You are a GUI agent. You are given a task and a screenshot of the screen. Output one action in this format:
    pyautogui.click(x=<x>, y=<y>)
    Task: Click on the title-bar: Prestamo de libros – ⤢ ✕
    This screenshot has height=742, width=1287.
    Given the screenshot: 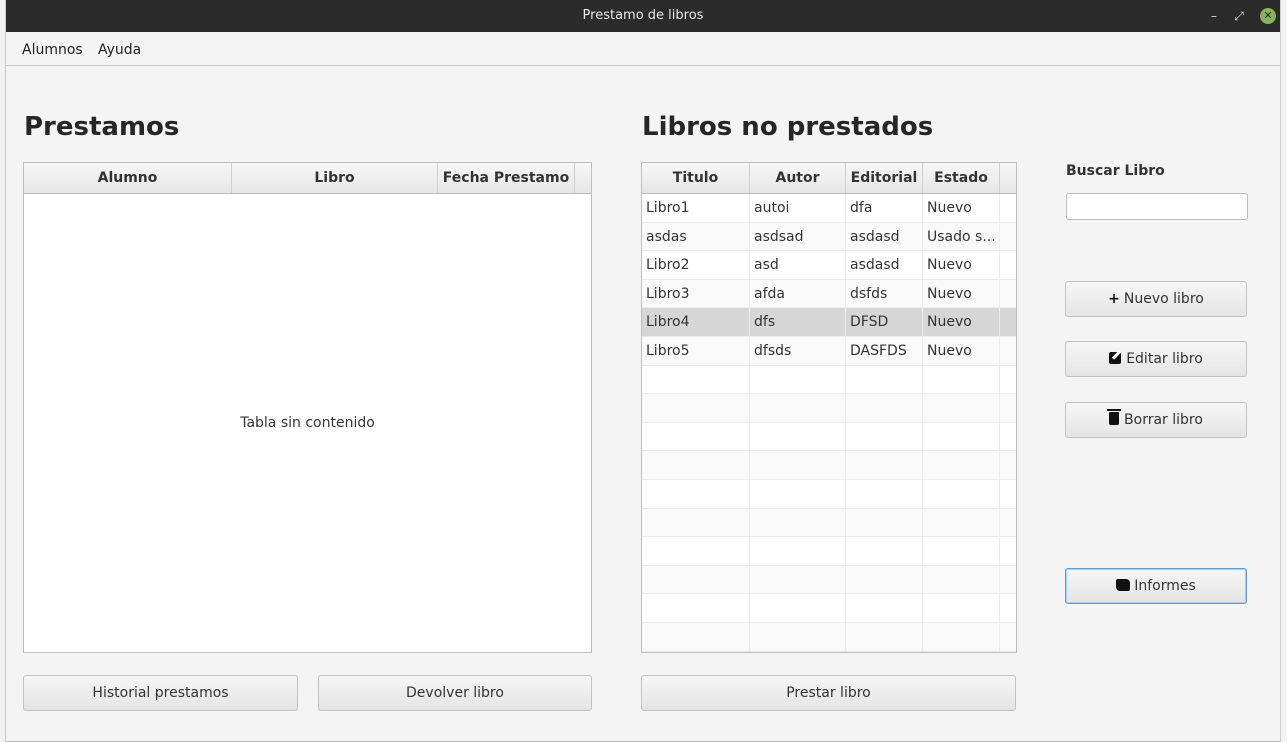 What is the action you would take?
    pyautogui.click(x=643, y=16)
    